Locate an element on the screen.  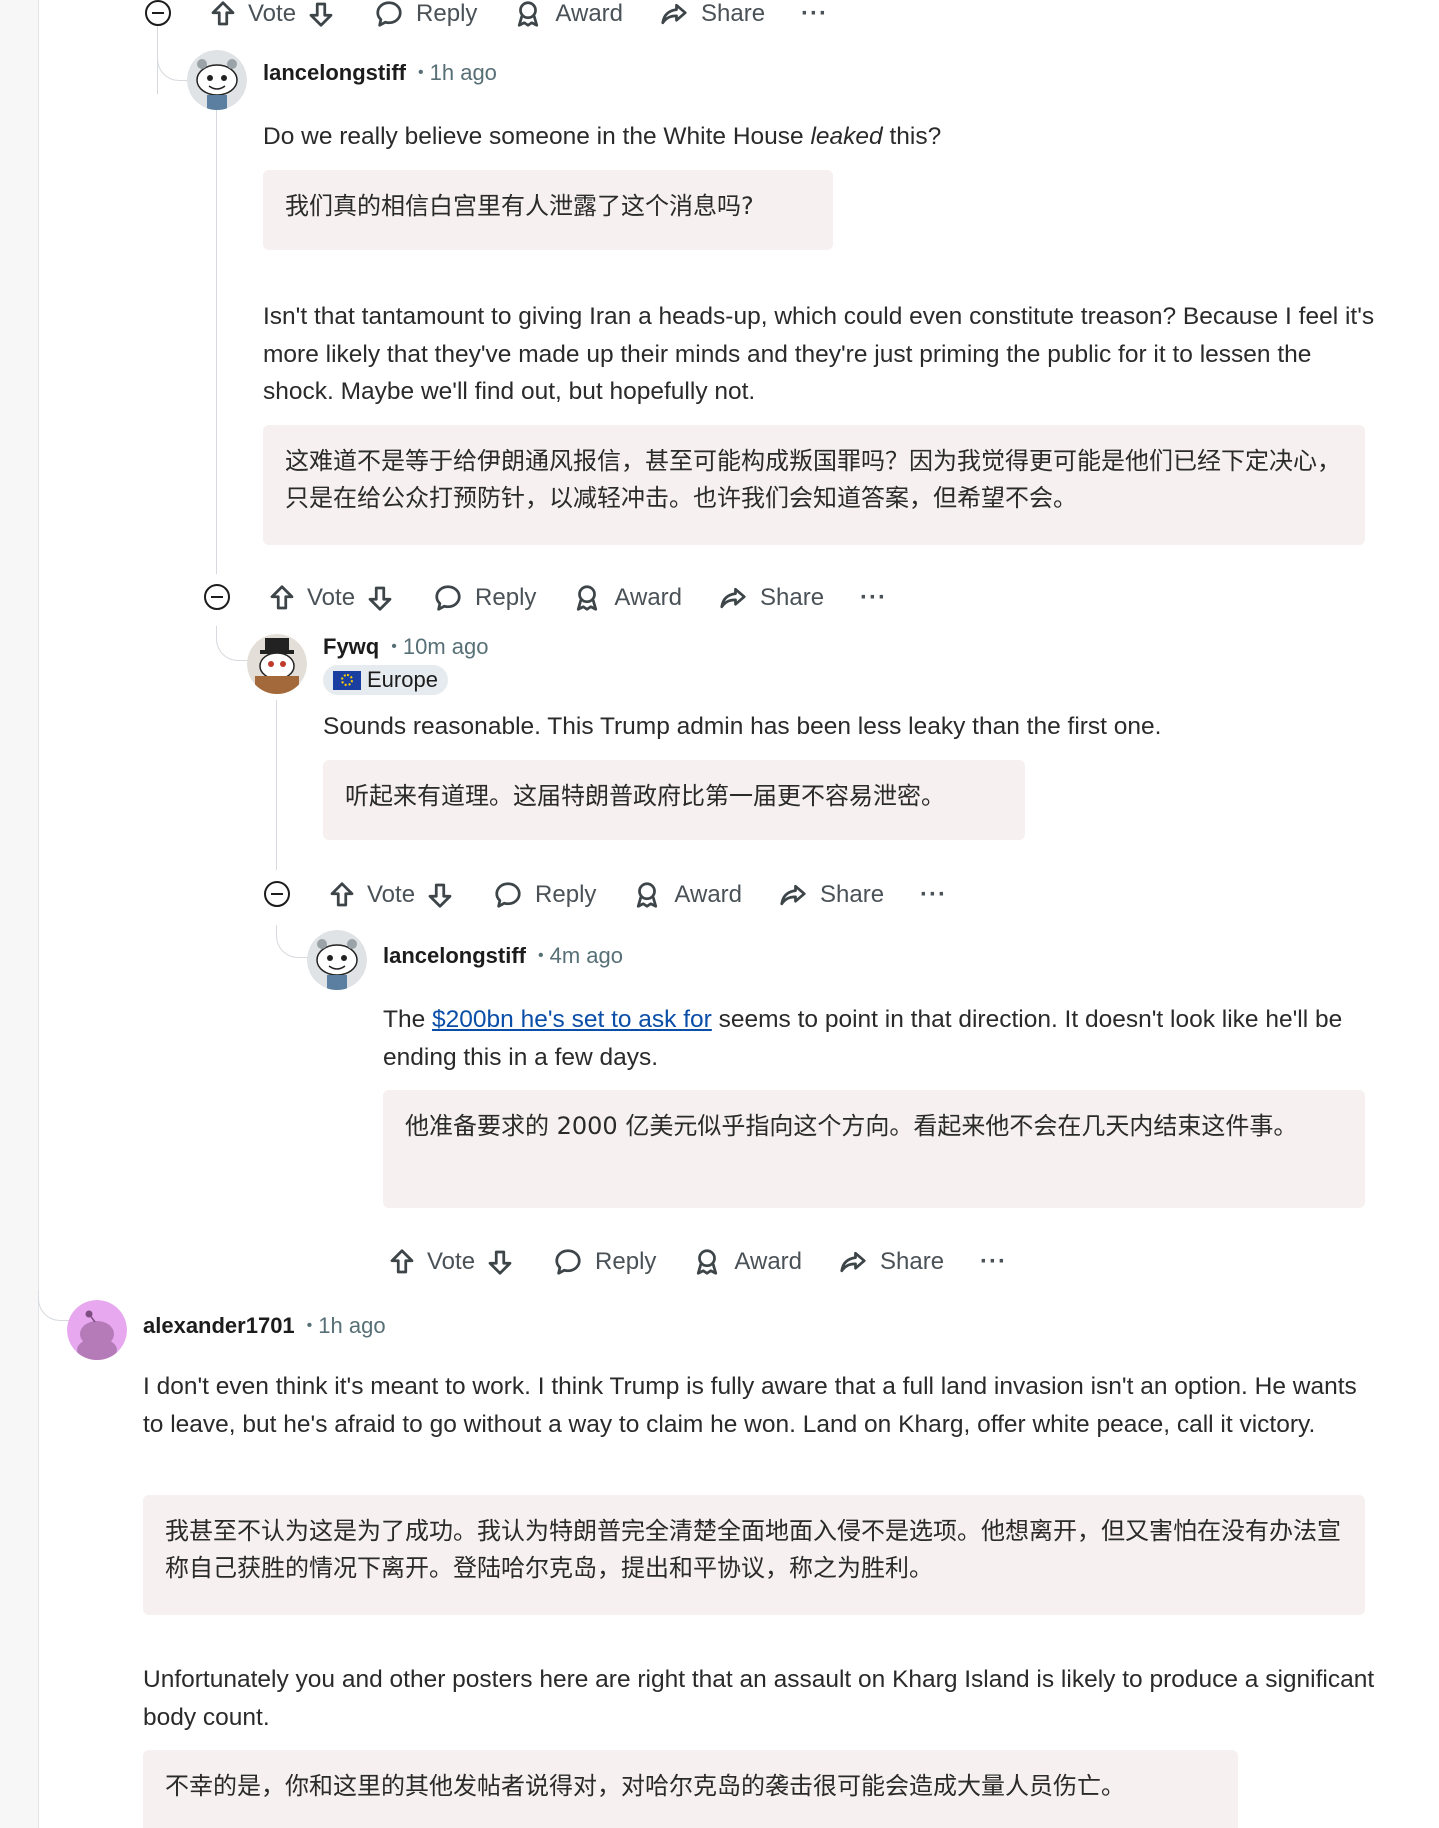
thread-line is located at coordinates (276, 785).